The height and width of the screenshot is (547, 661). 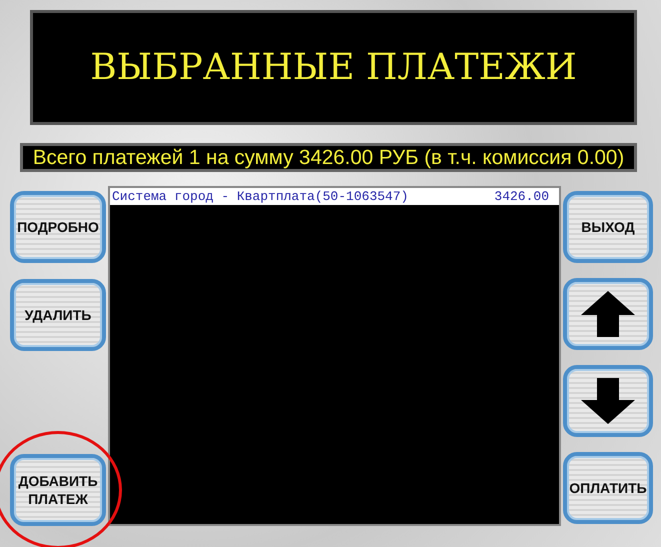 What do you see at coordinates (58, 227) in the screenshot?
I see `kiosk-button: ПОДРОБНО` at bounding box center [58, 227].